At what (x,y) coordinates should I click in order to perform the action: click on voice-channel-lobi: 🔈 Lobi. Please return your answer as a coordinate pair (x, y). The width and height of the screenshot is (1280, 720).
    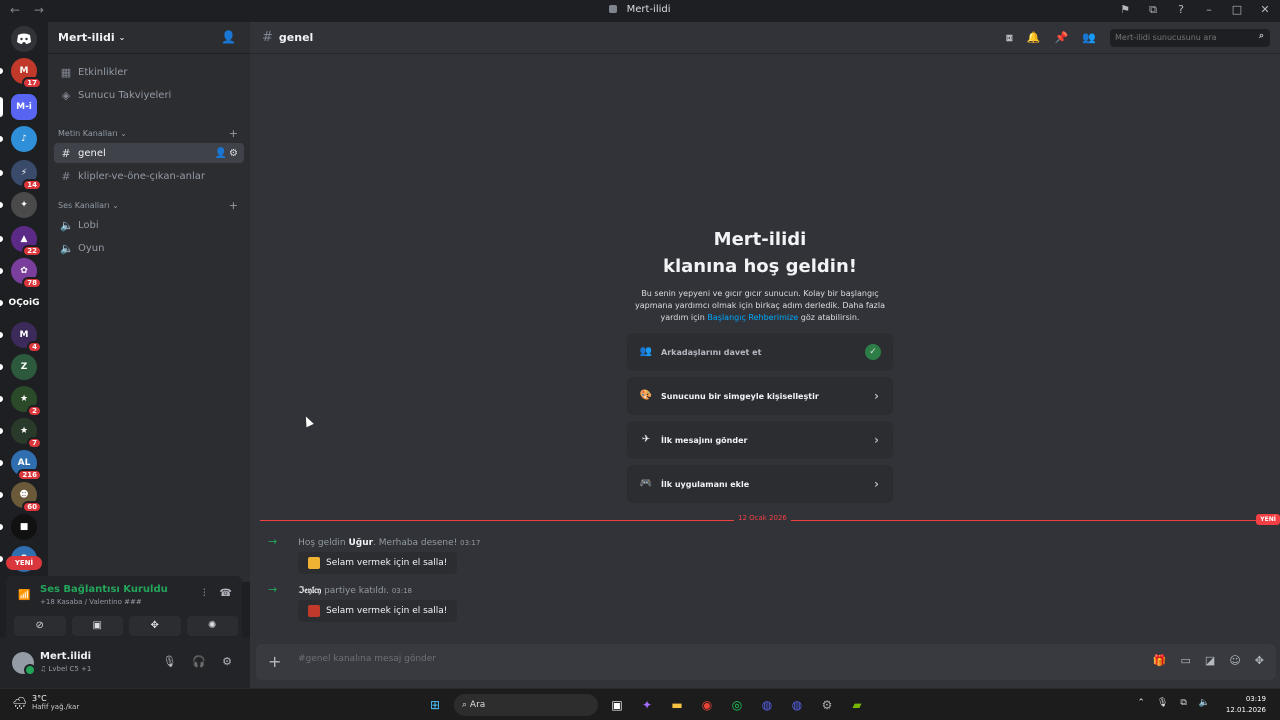
    Looking at the image, I should click on (149, 225).